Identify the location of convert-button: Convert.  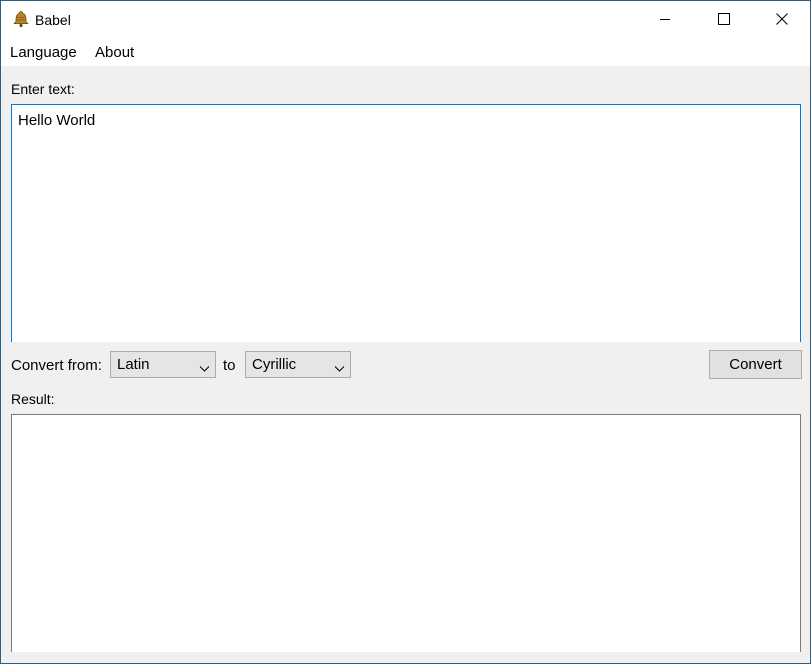
(755, 364).